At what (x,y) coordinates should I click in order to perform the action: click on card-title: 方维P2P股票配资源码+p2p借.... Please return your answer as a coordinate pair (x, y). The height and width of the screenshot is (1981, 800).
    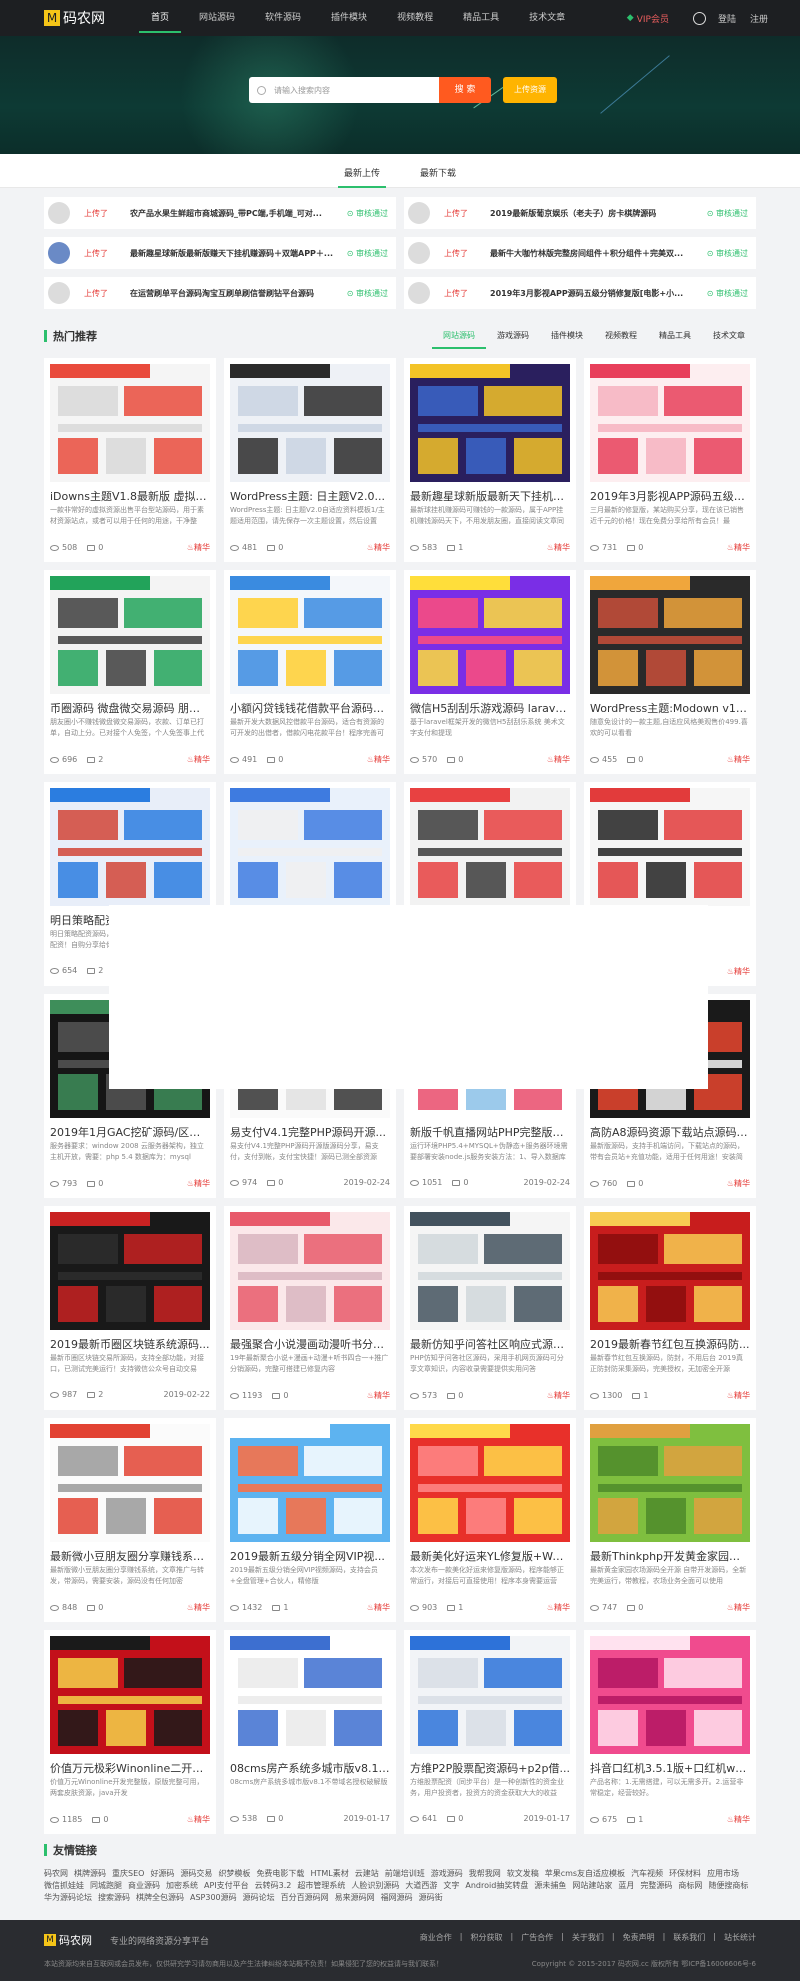
    Looking at the image, I should click on (490, 1768).